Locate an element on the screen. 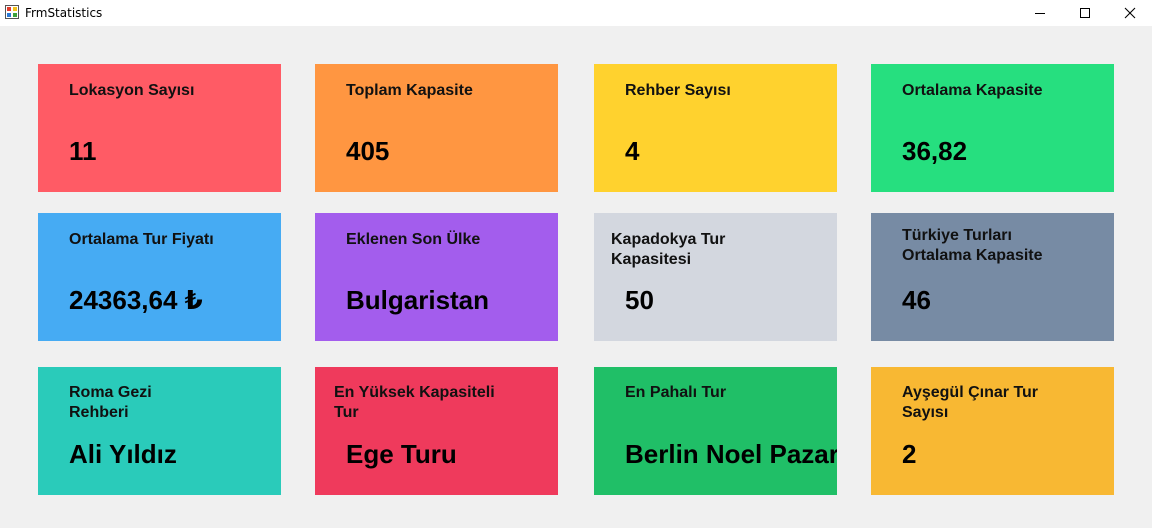 The image size is (1152, 528). card-value: Ege Turu is located at coordinates (401, 454).